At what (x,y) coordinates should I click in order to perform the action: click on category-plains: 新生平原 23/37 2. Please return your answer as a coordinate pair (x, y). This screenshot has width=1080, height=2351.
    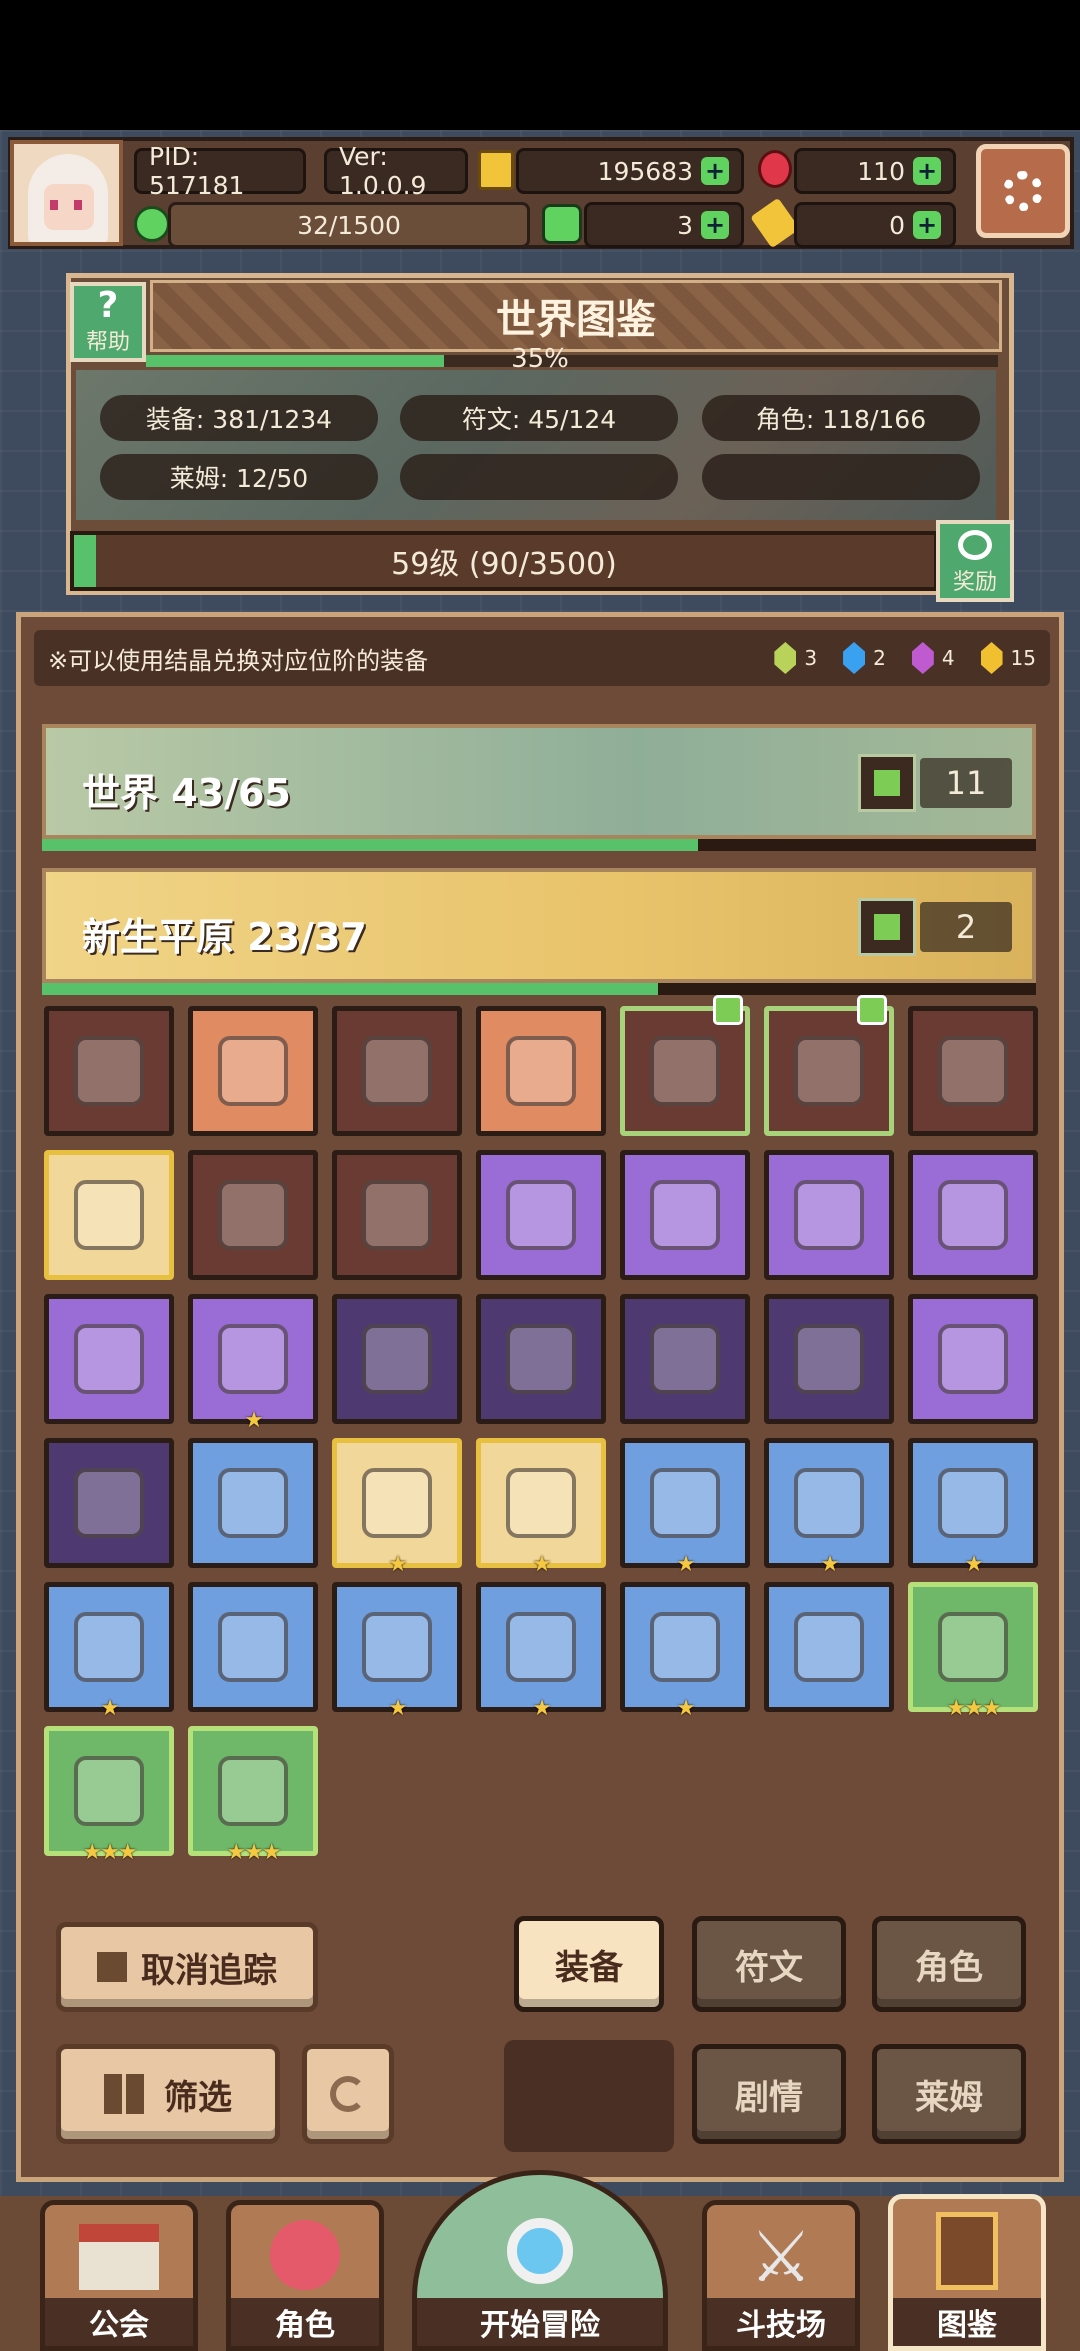
    Looking at the image, I should click on (539, 925).